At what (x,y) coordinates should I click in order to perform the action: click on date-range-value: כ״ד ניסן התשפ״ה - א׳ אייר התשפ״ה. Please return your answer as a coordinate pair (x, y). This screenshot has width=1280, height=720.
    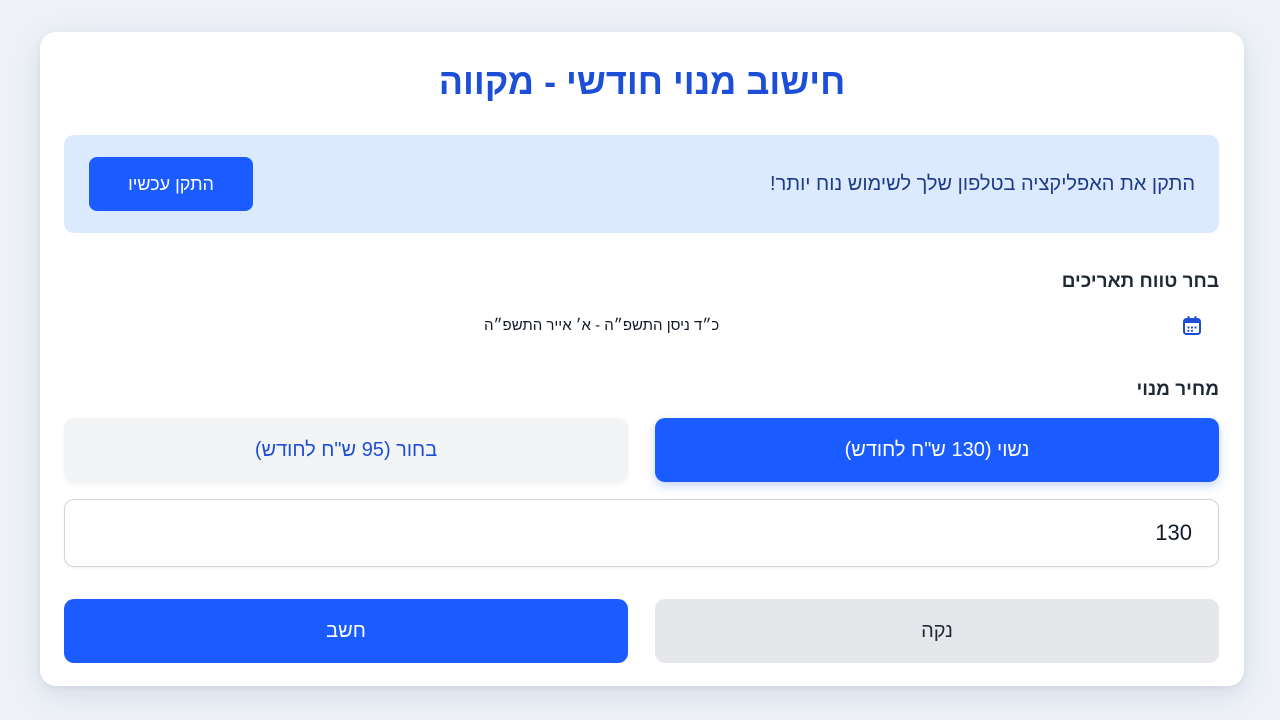
    Looking at the image, I should click on (602, 325).